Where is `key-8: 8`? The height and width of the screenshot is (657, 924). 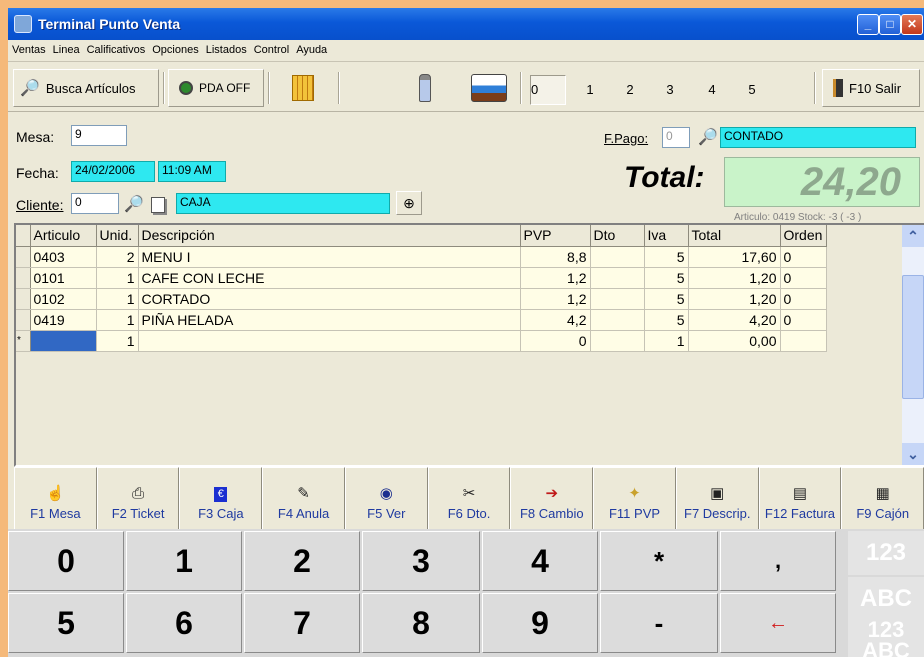 key-8: 8 is located at coordinates (421, 623).